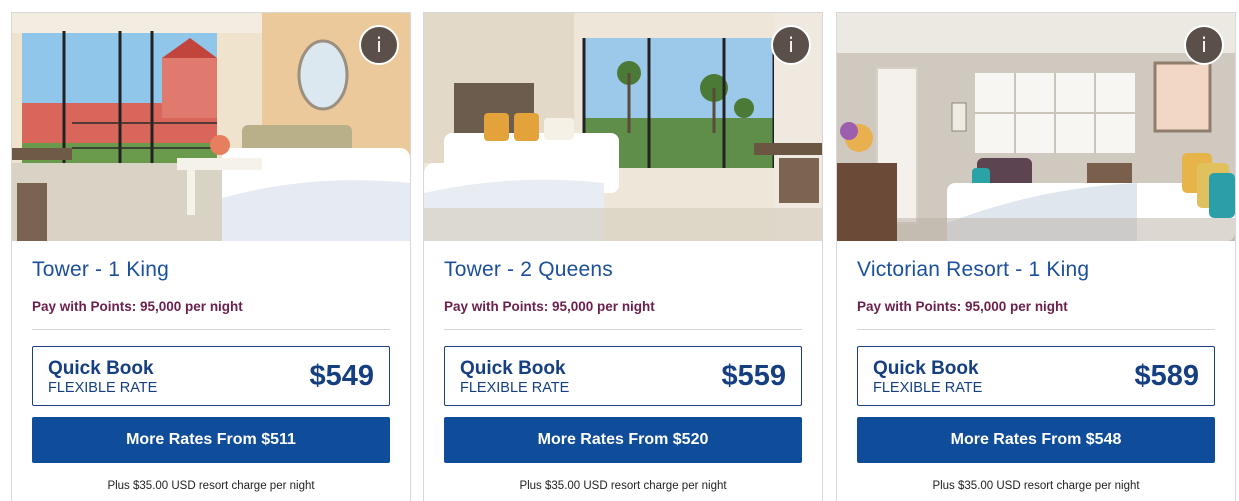  Describe the element at coordinates (100, 270) in the screenshot. I see `room-title: Tower - 1 King` at that location.